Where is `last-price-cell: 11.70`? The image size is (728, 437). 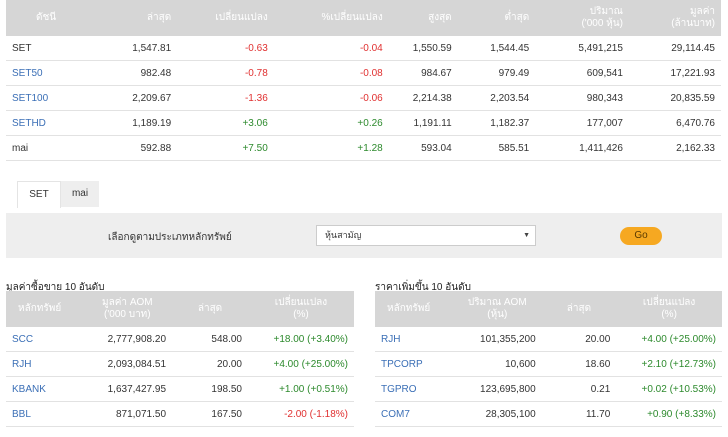
last-price-cell: 11.70 is located at coordinates (579, 414).